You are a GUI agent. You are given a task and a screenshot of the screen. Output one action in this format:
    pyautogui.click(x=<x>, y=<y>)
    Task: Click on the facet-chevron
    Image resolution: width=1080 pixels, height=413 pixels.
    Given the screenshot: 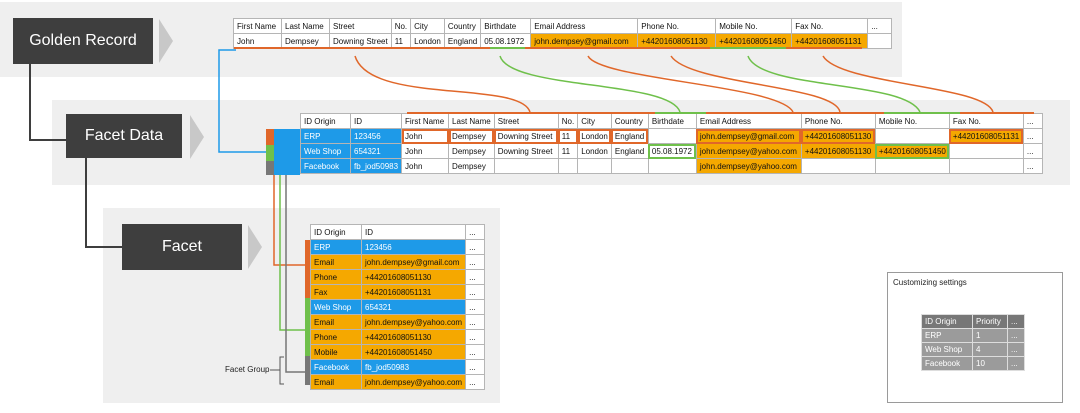 What is the action you would take?
    pyautogui.click(x=255, y=247)
    